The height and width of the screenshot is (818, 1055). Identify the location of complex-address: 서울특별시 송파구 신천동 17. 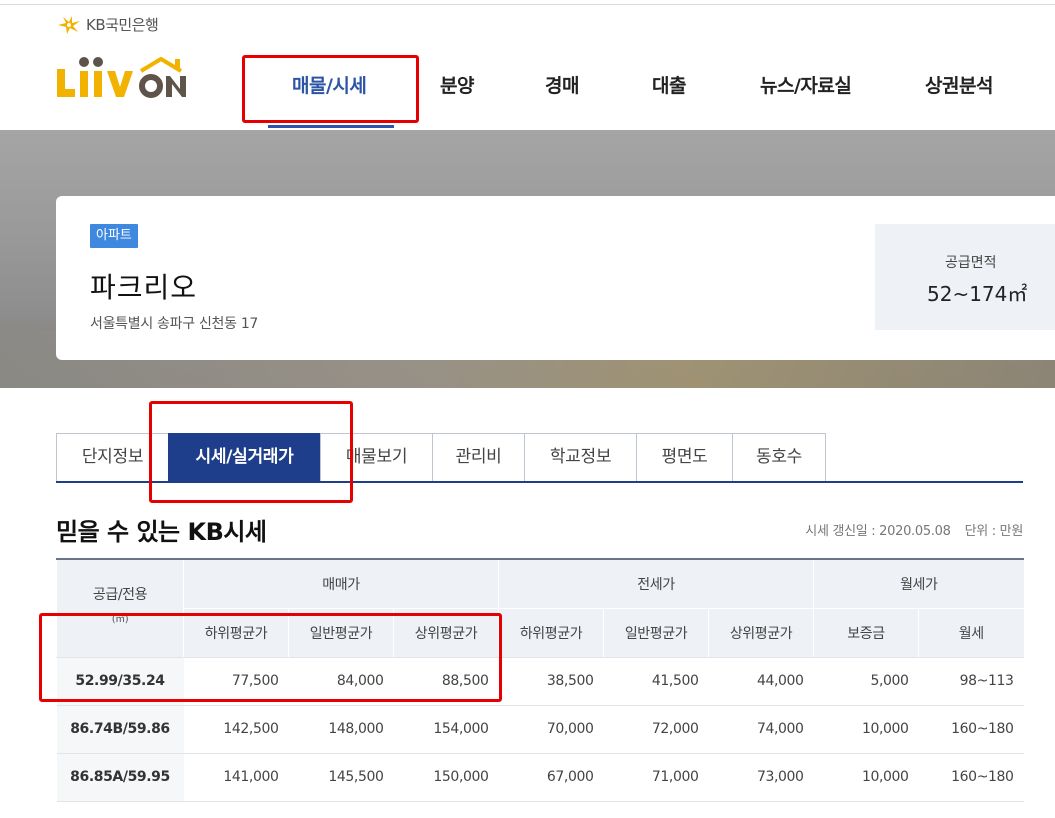
(174, 324).